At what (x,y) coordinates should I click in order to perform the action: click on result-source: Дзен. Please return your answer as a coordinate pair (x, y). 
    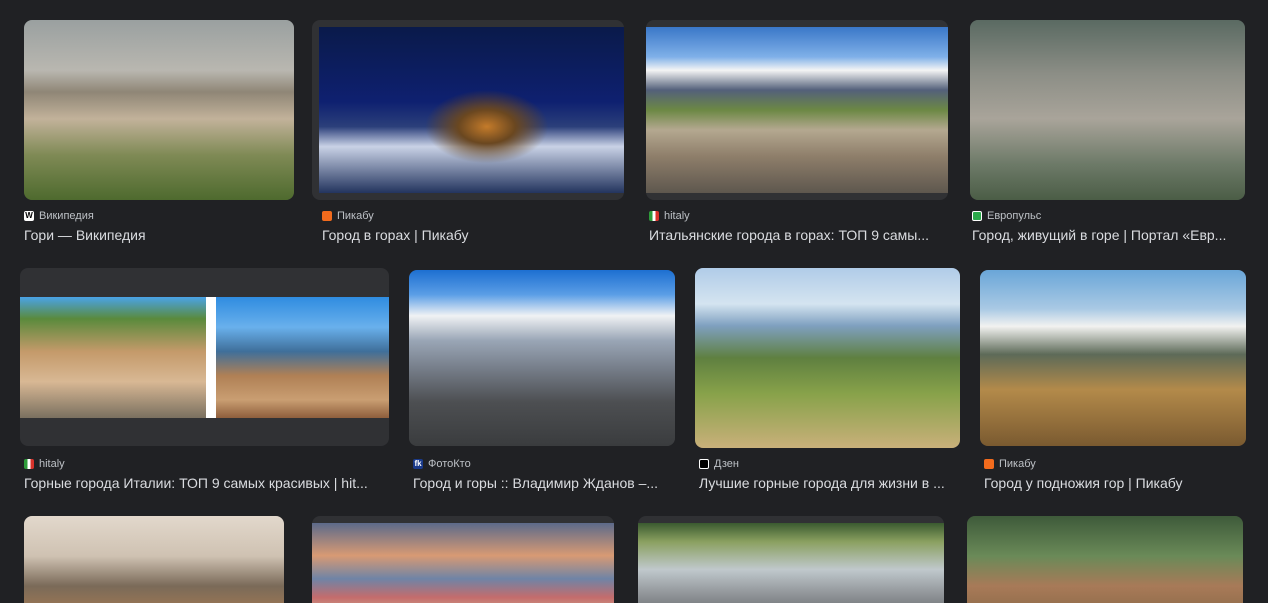
    Looking at the image, I should click on (719, 464).